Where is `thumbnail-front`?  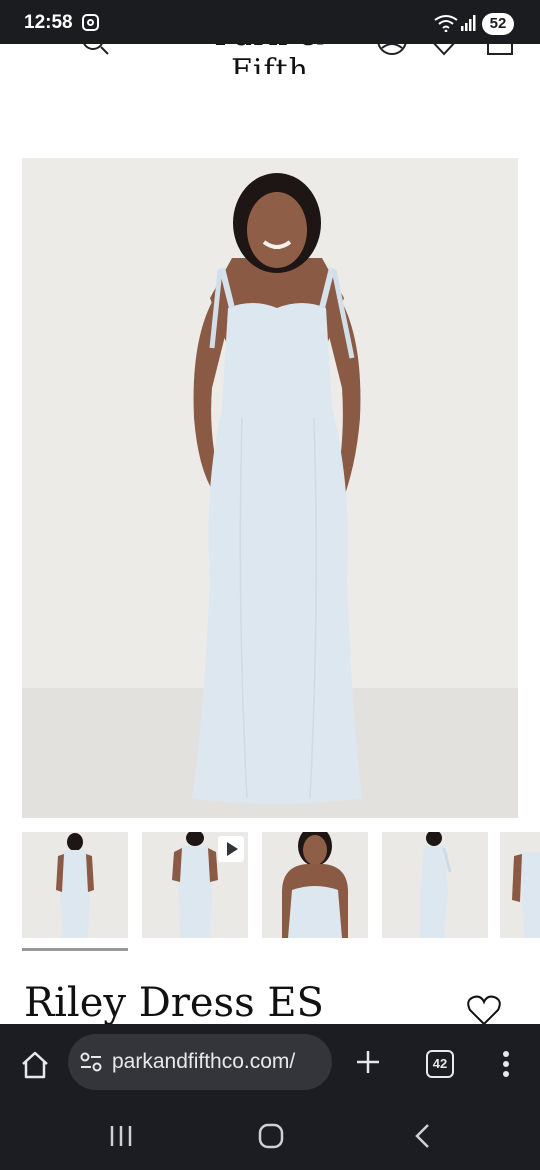 thumbnail-front is located at coordinates (75, 885).